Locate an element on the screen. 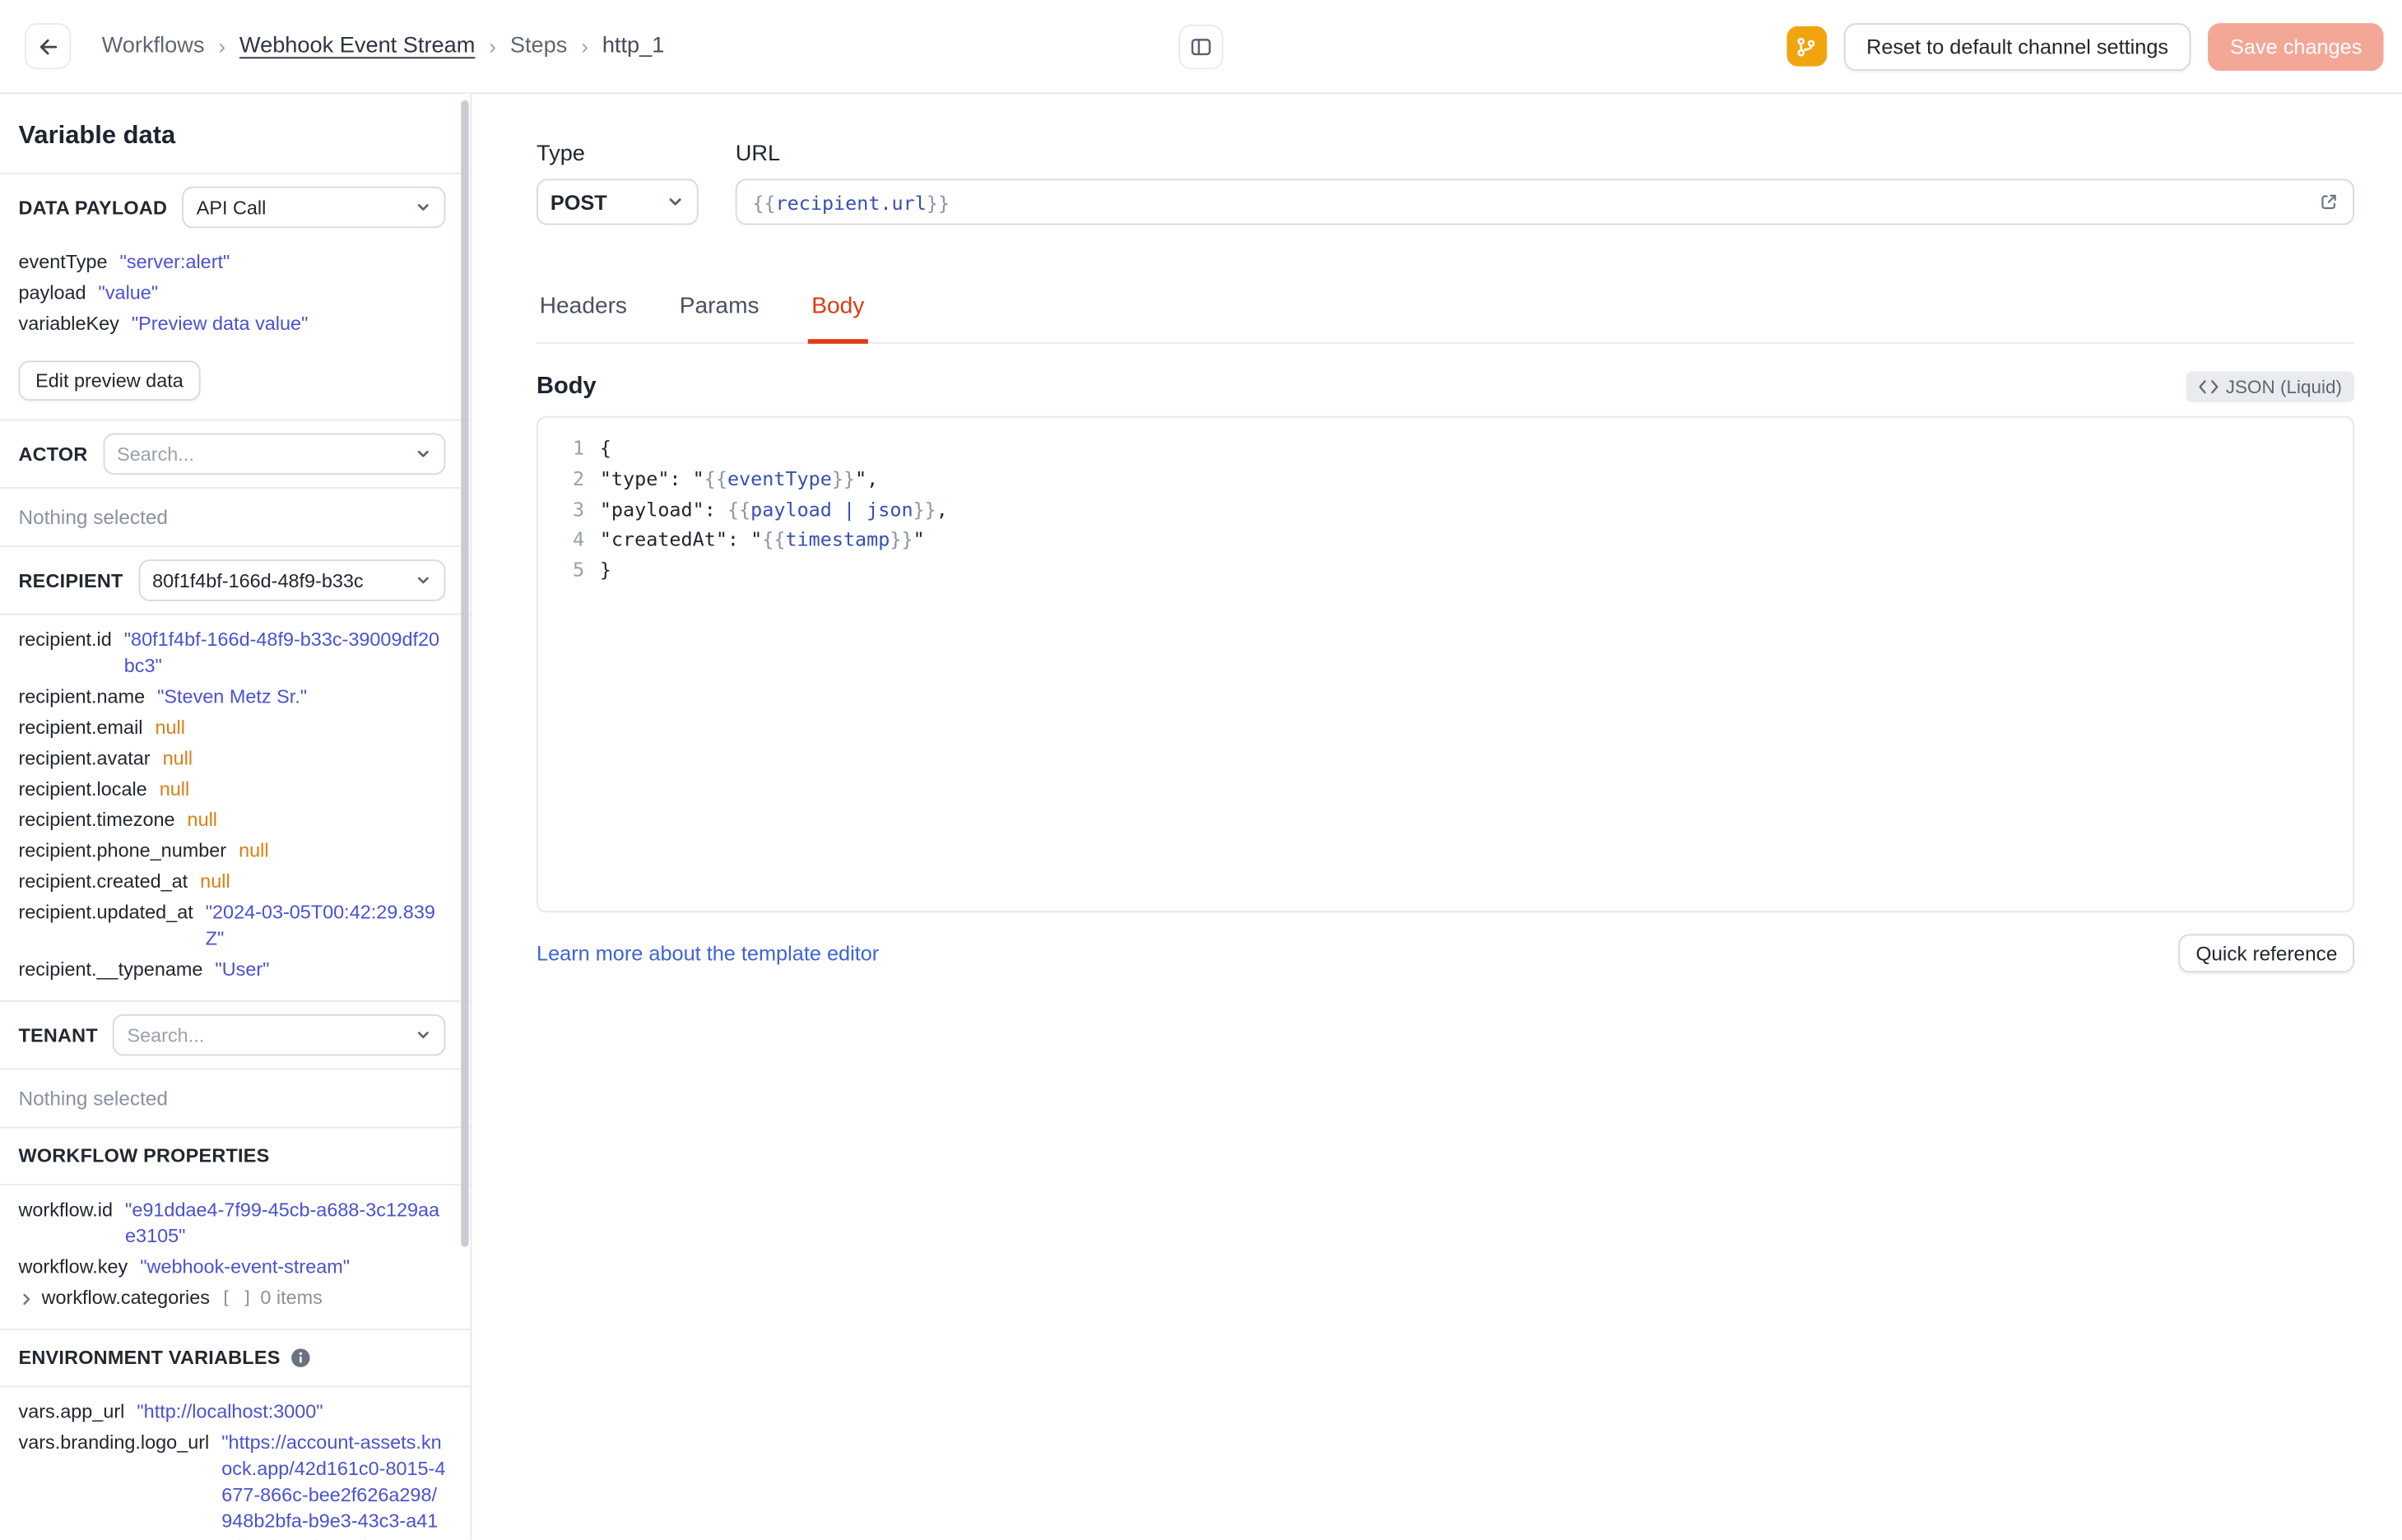 This screenshot has width=2402, height=1540. chevron-right-icon is located at coordinates (26, 1298).